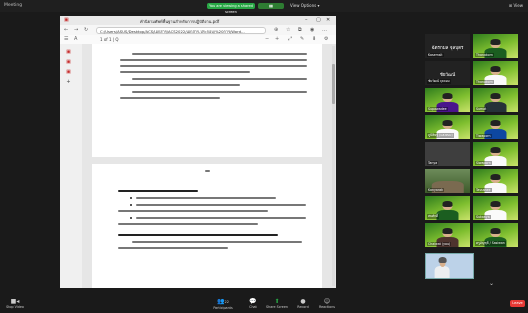  I want to click on participant-name: Sumat, so click(481, 109).